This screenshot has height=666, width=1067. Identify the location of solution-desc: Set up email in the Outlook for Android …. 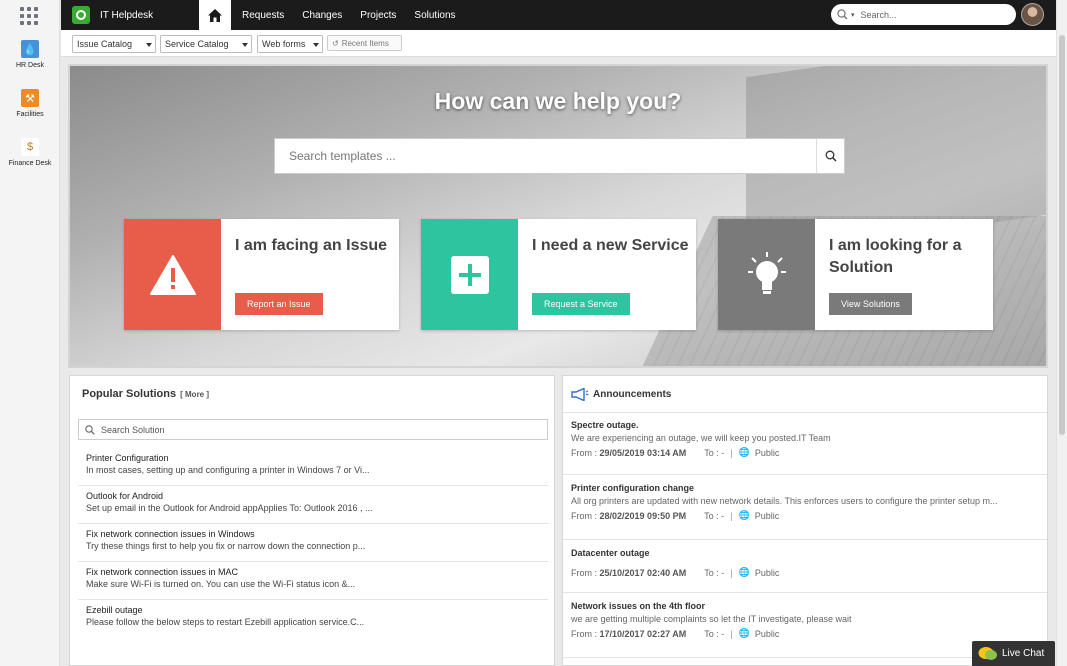
(229, 508).